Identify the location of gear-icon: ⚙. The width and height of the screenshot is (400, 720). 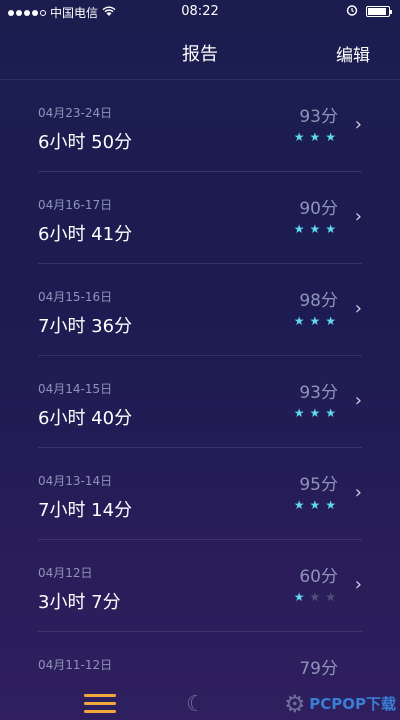
(295, 704).